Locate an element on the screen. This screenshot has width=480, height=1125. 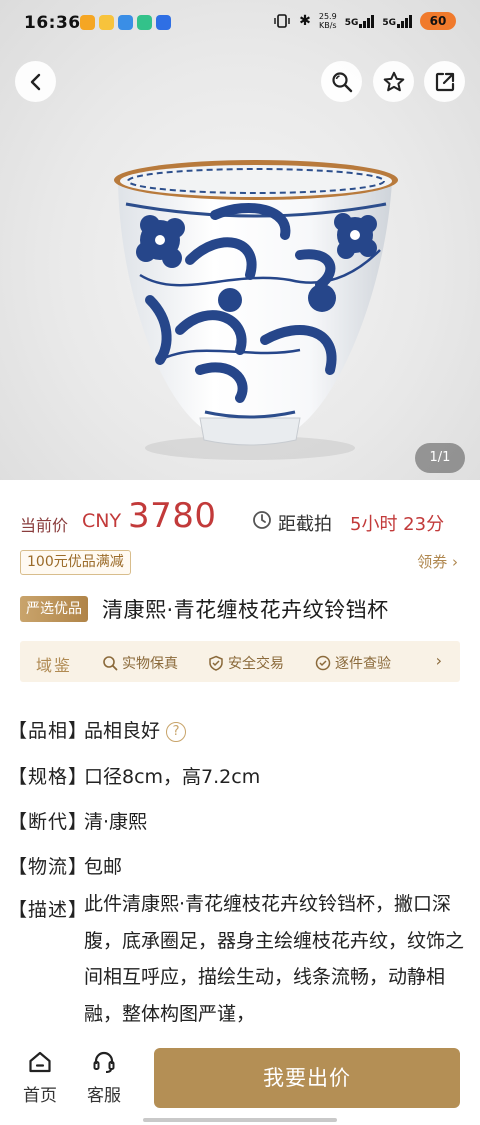
guarantee-inspection: 逐件查验 is located at coordinates (353, 663).